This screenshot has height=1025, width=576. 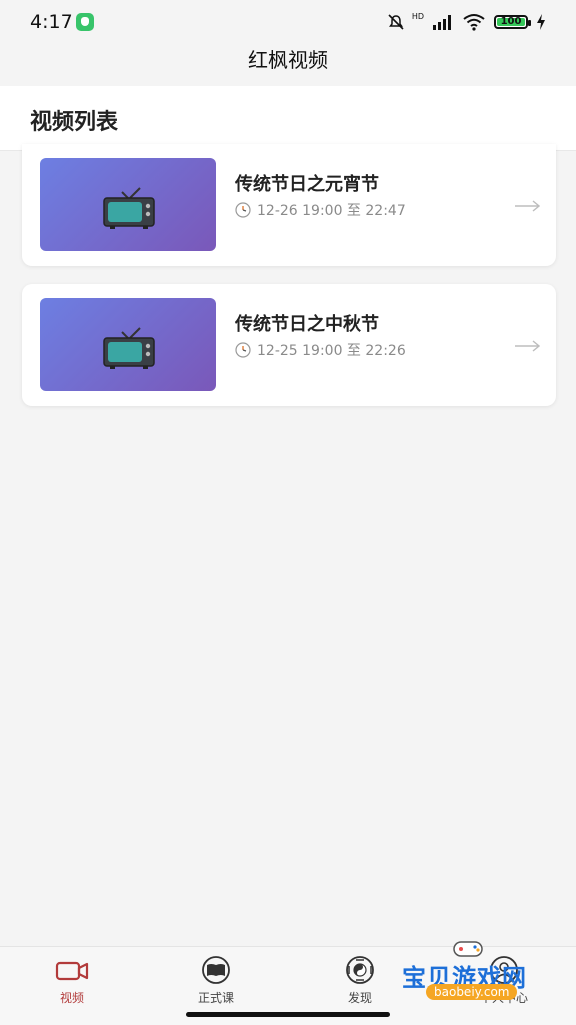 I want to click on status-bar: 4:17 HD 100, so click(x=288, y=22).